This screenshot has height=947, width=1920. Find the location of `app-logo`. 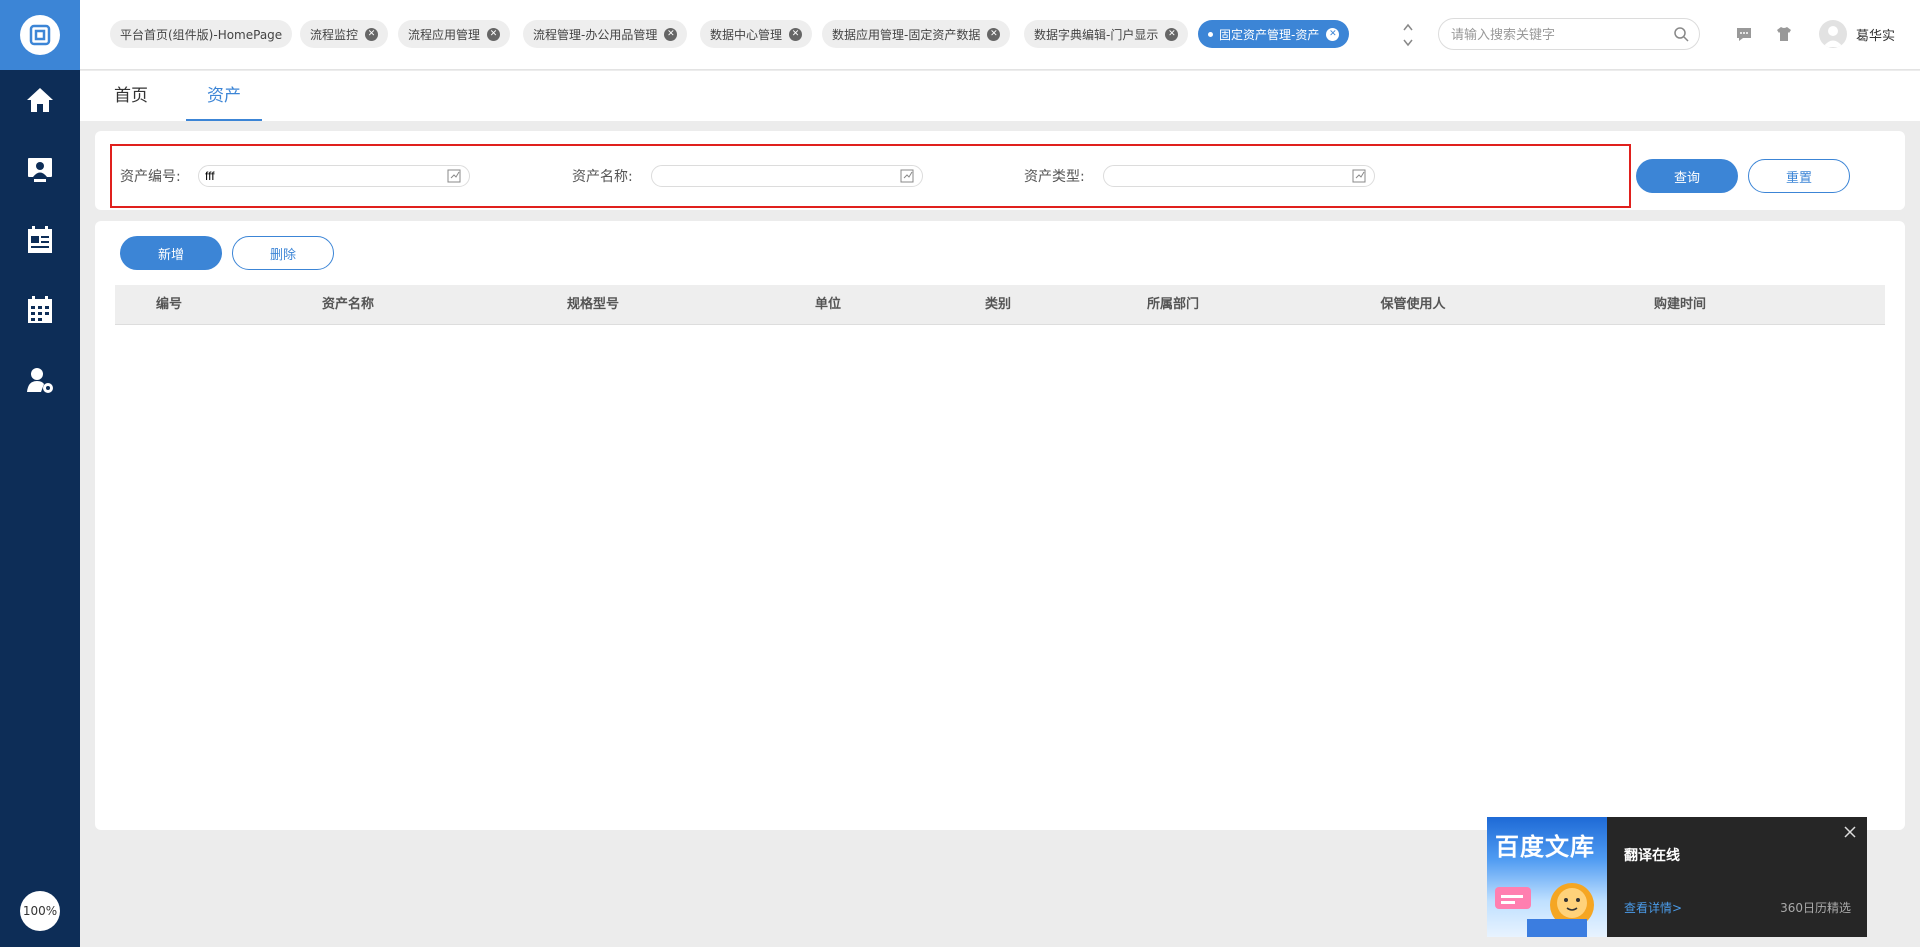

app-logo is located at coordinates (40, 35).